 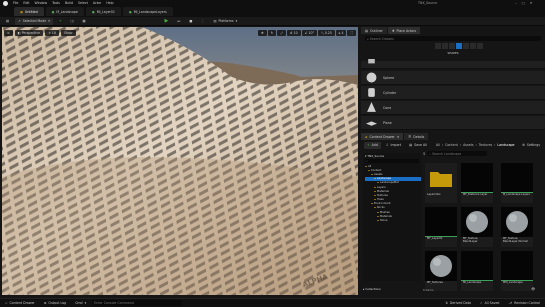 I want to click on shape-label: Cylinder, so click(x=390, y=92).